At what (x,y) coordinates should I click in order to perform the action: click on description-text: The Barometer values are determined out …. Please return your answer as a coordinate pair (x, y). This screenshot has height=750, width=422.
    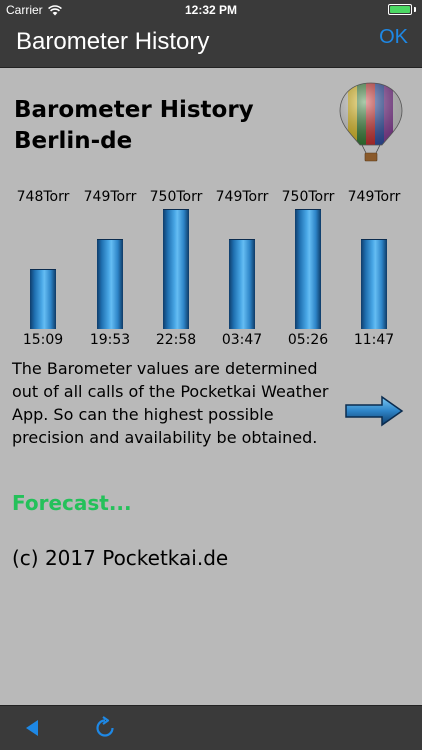
    Looking at the image, I should click on (170, 403).